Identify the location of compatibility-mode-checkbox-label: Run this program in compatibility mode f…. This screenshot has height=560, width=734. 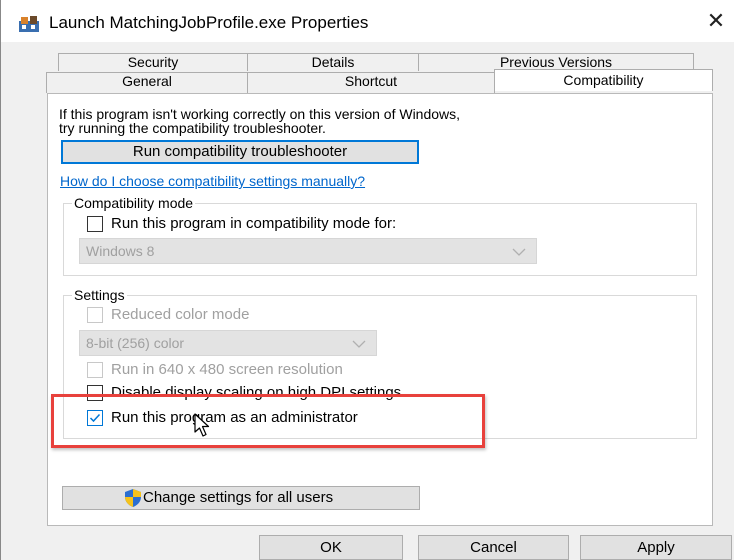
(254, 223).